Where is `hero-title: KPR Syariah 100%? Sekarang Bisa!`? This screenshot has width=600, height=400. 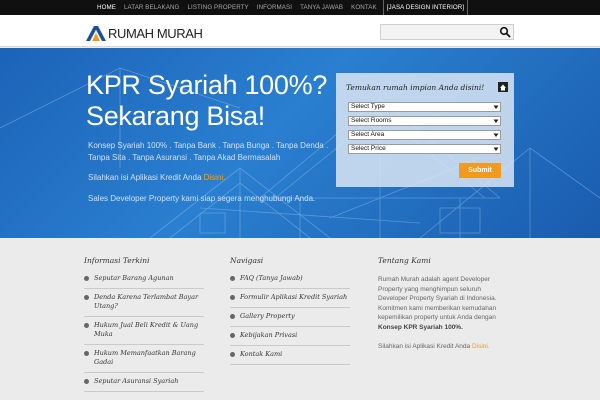 hero-title: KPR Syariah 100%? Sekarang Bisa! is located at coordinates (206, 101).